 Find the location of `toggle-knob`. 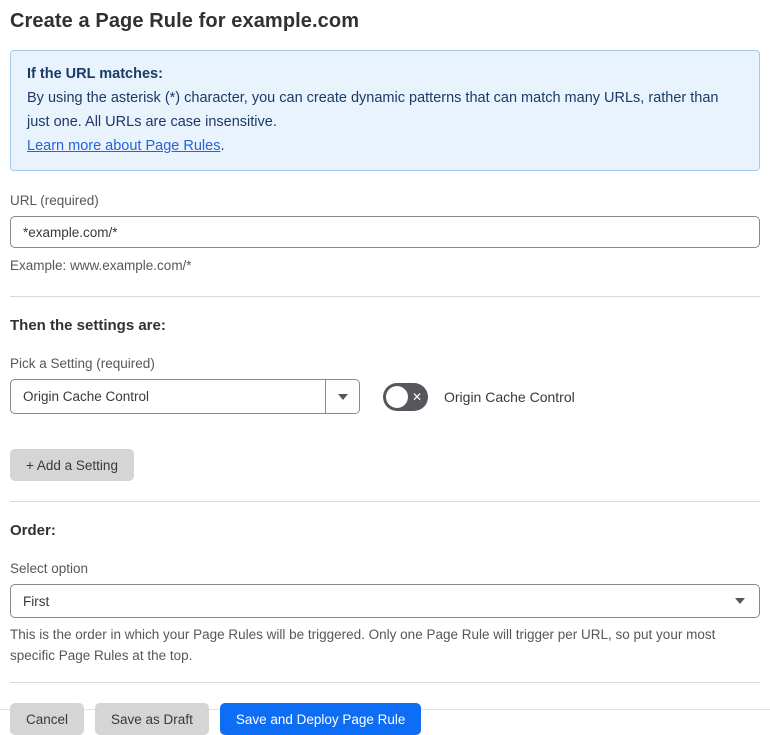

toggle-knob is located at coordinates (397, 396).